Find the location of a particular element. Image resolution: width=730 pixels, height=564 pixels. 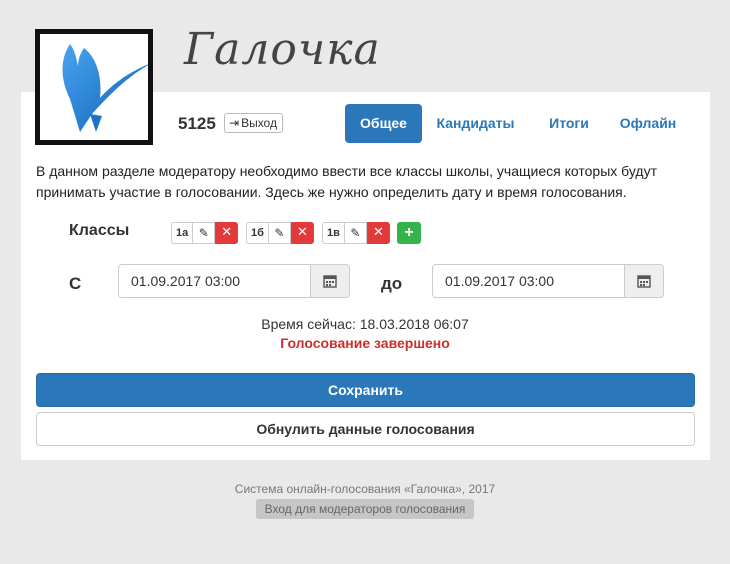

voting-status: Голосование завершено is located at coordinates (365, 343).